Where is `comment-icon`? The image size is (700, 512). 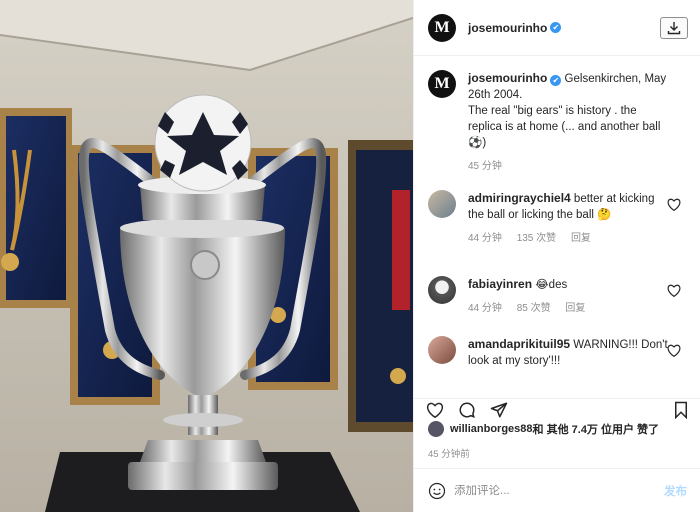
comment-icon is located at coordinates (467, 410).